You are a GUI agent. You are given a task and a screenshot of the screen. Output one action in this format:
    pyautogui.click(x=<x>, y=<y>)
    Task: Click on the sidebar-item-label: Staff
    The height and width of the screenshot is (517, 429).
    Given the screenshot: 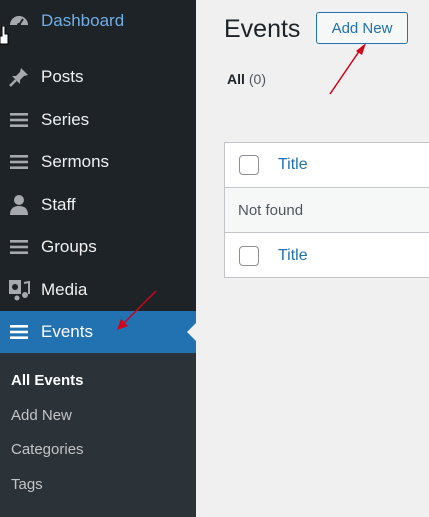 What is the action you would take?
    pyautogui.click(x=58, y=204)
    